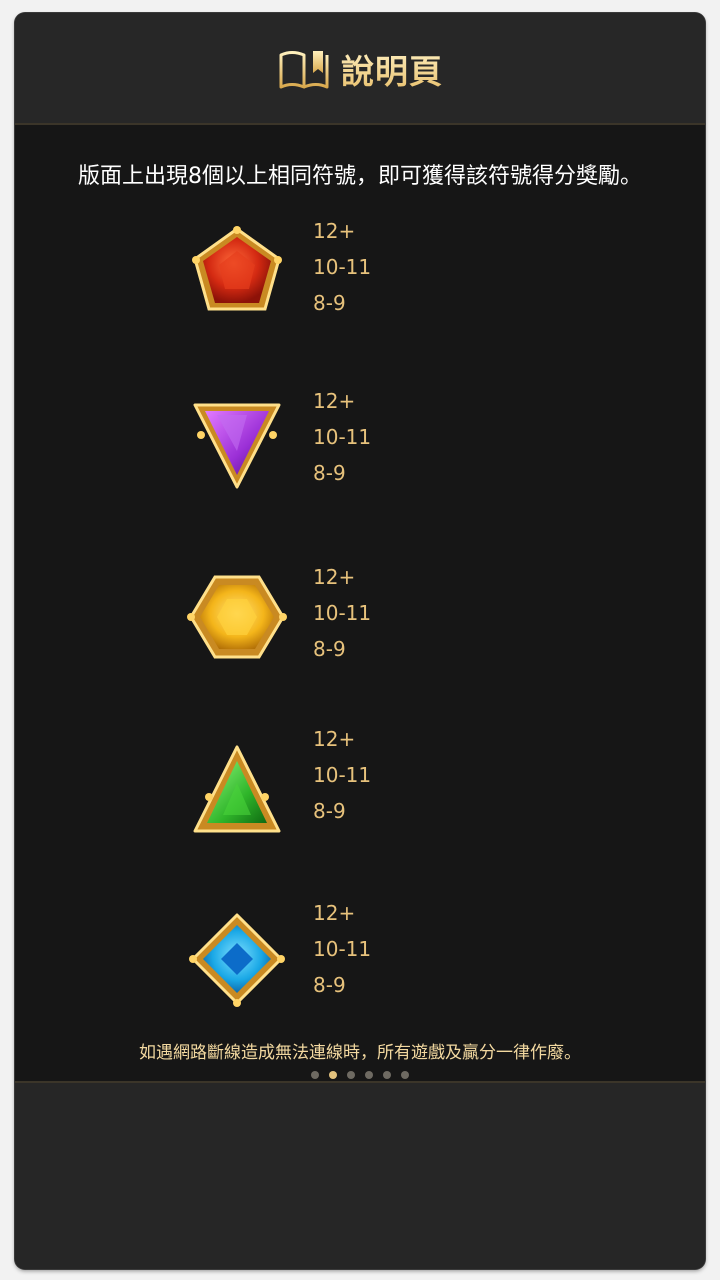 The width and height of the screenshot is (720, 1280). Describe the element at coordinates (360, 1175) in the screenshot. I see `footer-area` at that location.